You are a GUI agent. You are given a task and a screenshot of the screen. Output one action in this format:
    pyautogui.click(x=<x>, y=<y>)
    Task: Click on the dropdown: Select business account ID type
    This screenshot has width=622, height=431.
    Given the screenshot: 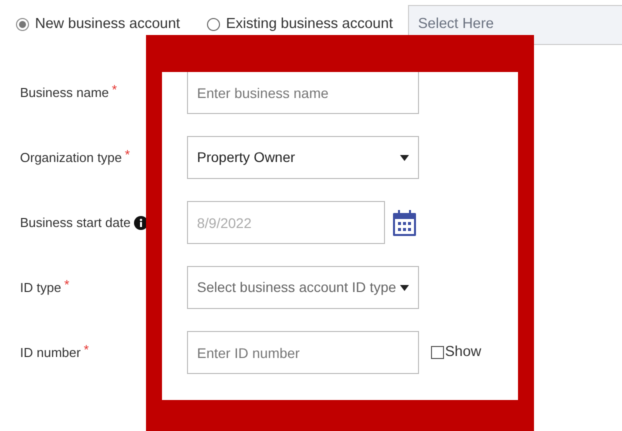 What is the action you would take?
    pyautogui.click(x=303, y=287)
    